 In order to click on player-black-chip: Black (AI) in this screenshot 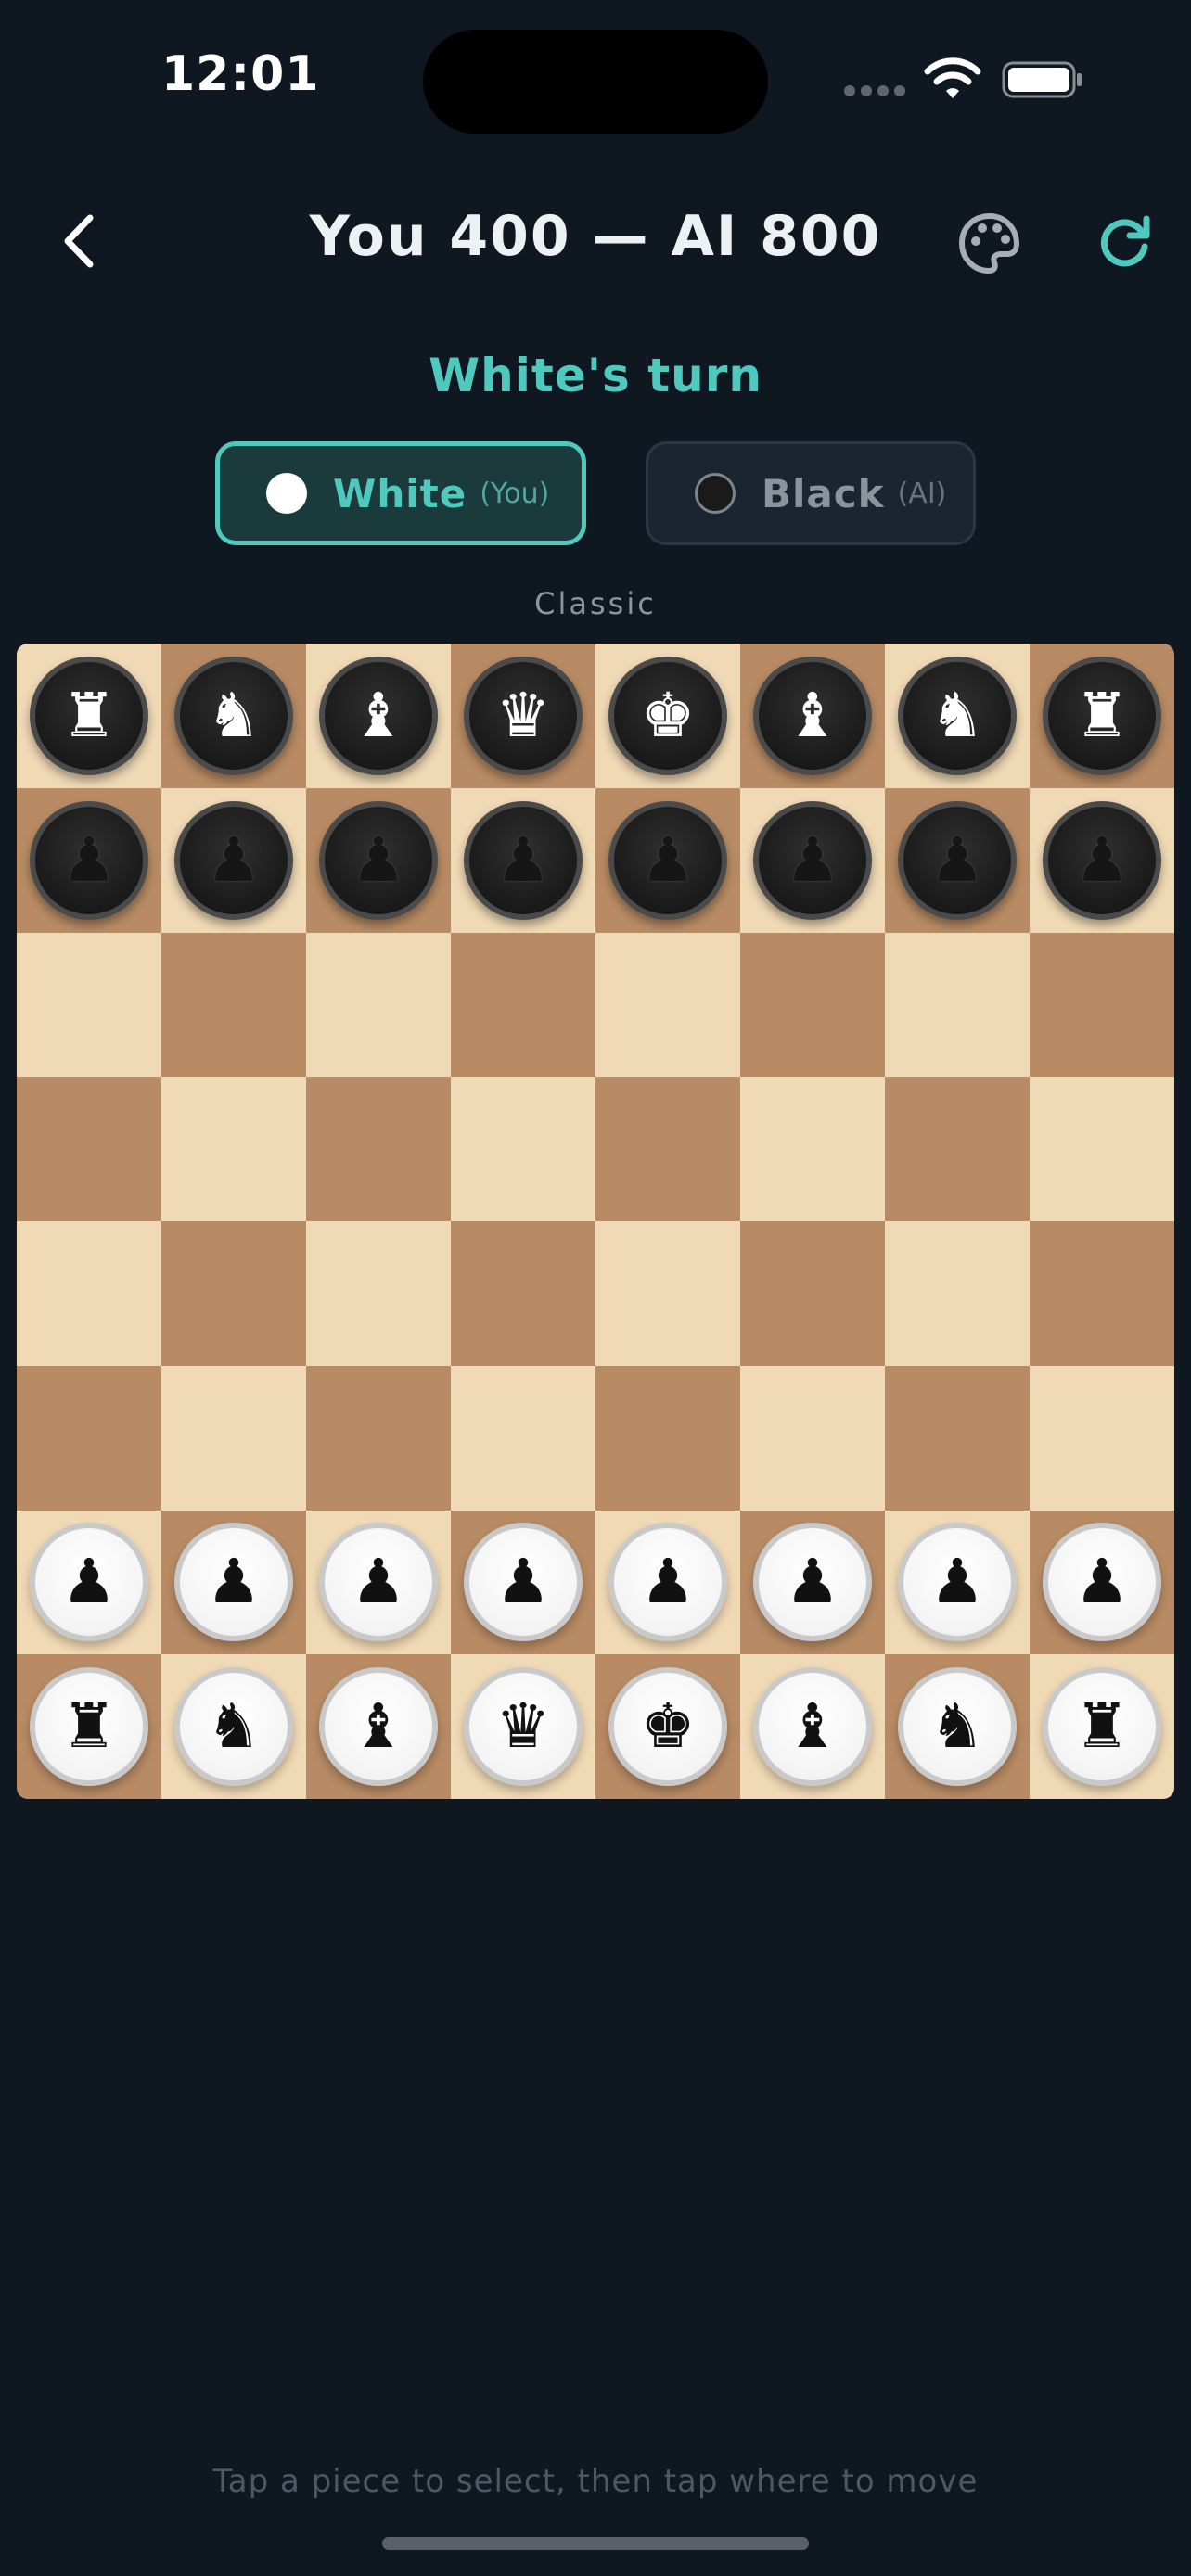, I will do `click(811, 493)`.